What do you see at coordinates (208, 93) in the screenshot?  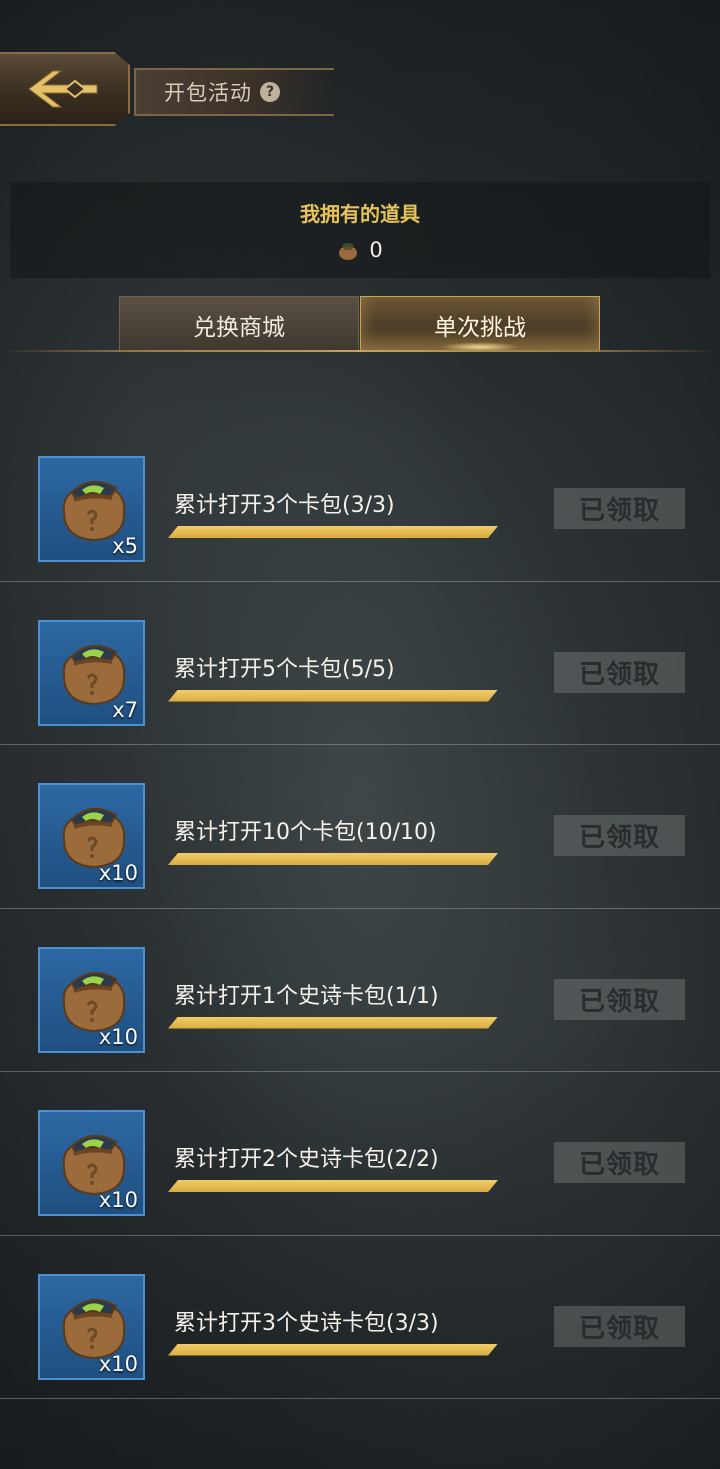 I see `page-title: 开包活动` at bounding box center [208, 93].